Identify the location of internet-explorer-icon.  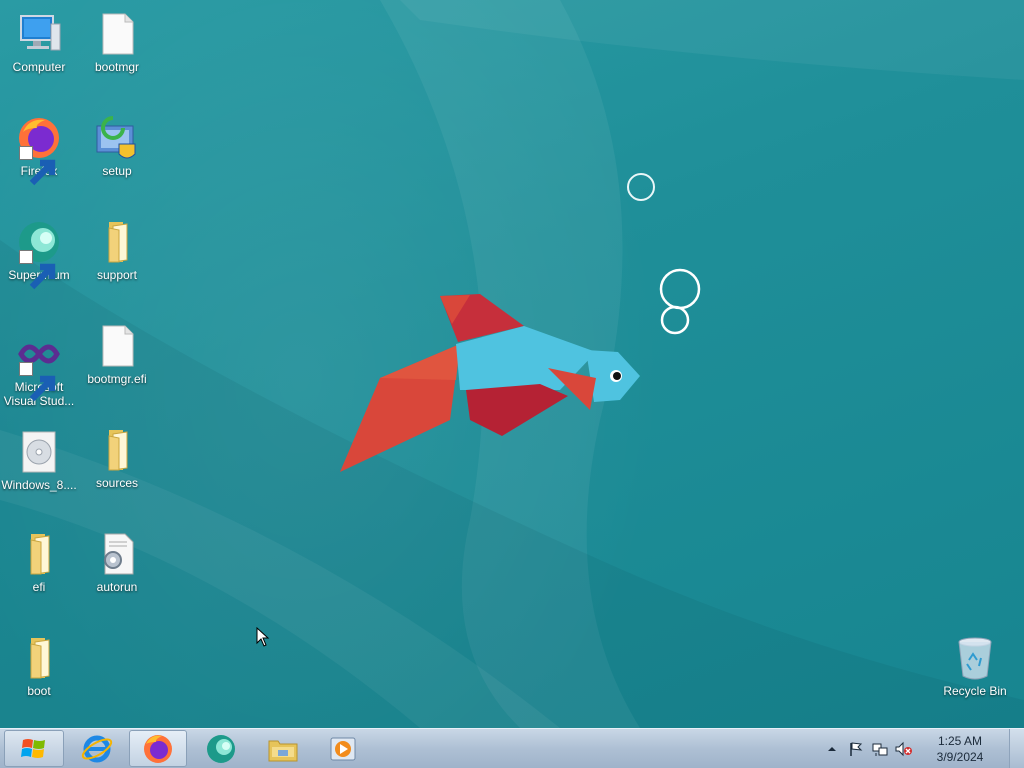
(97, 748).